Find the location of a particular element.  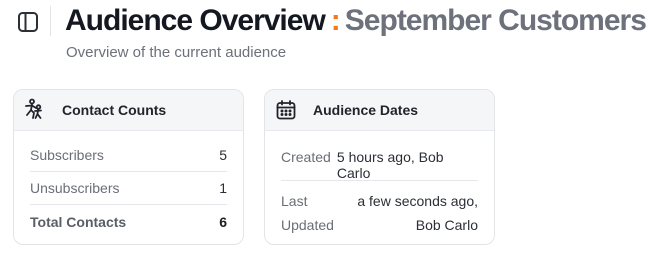

created-label: Created is located at coordinates (306, 157).